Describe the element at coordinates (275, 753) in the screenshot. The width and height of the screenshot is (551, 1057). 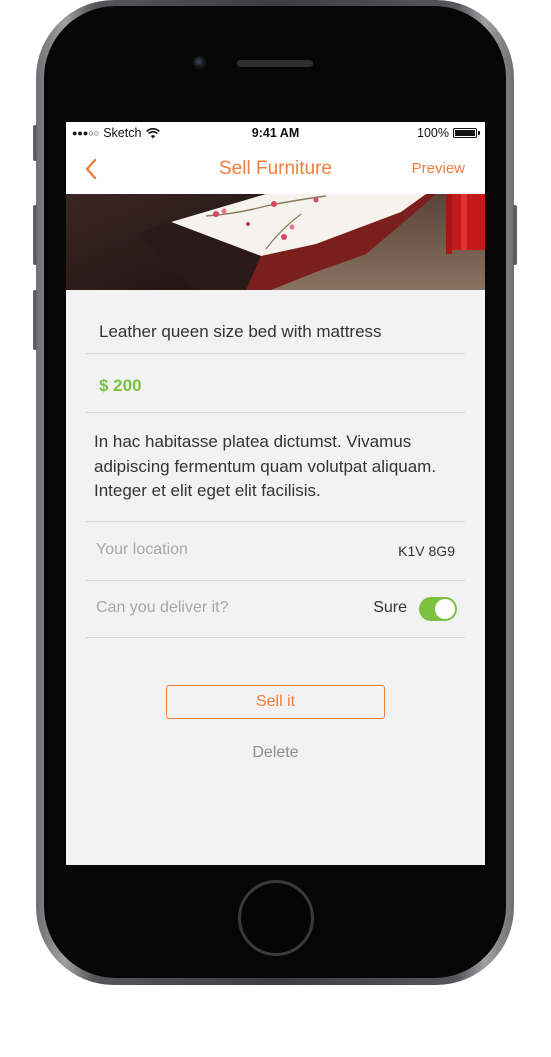
I see `delete-button: Delete` at that location.